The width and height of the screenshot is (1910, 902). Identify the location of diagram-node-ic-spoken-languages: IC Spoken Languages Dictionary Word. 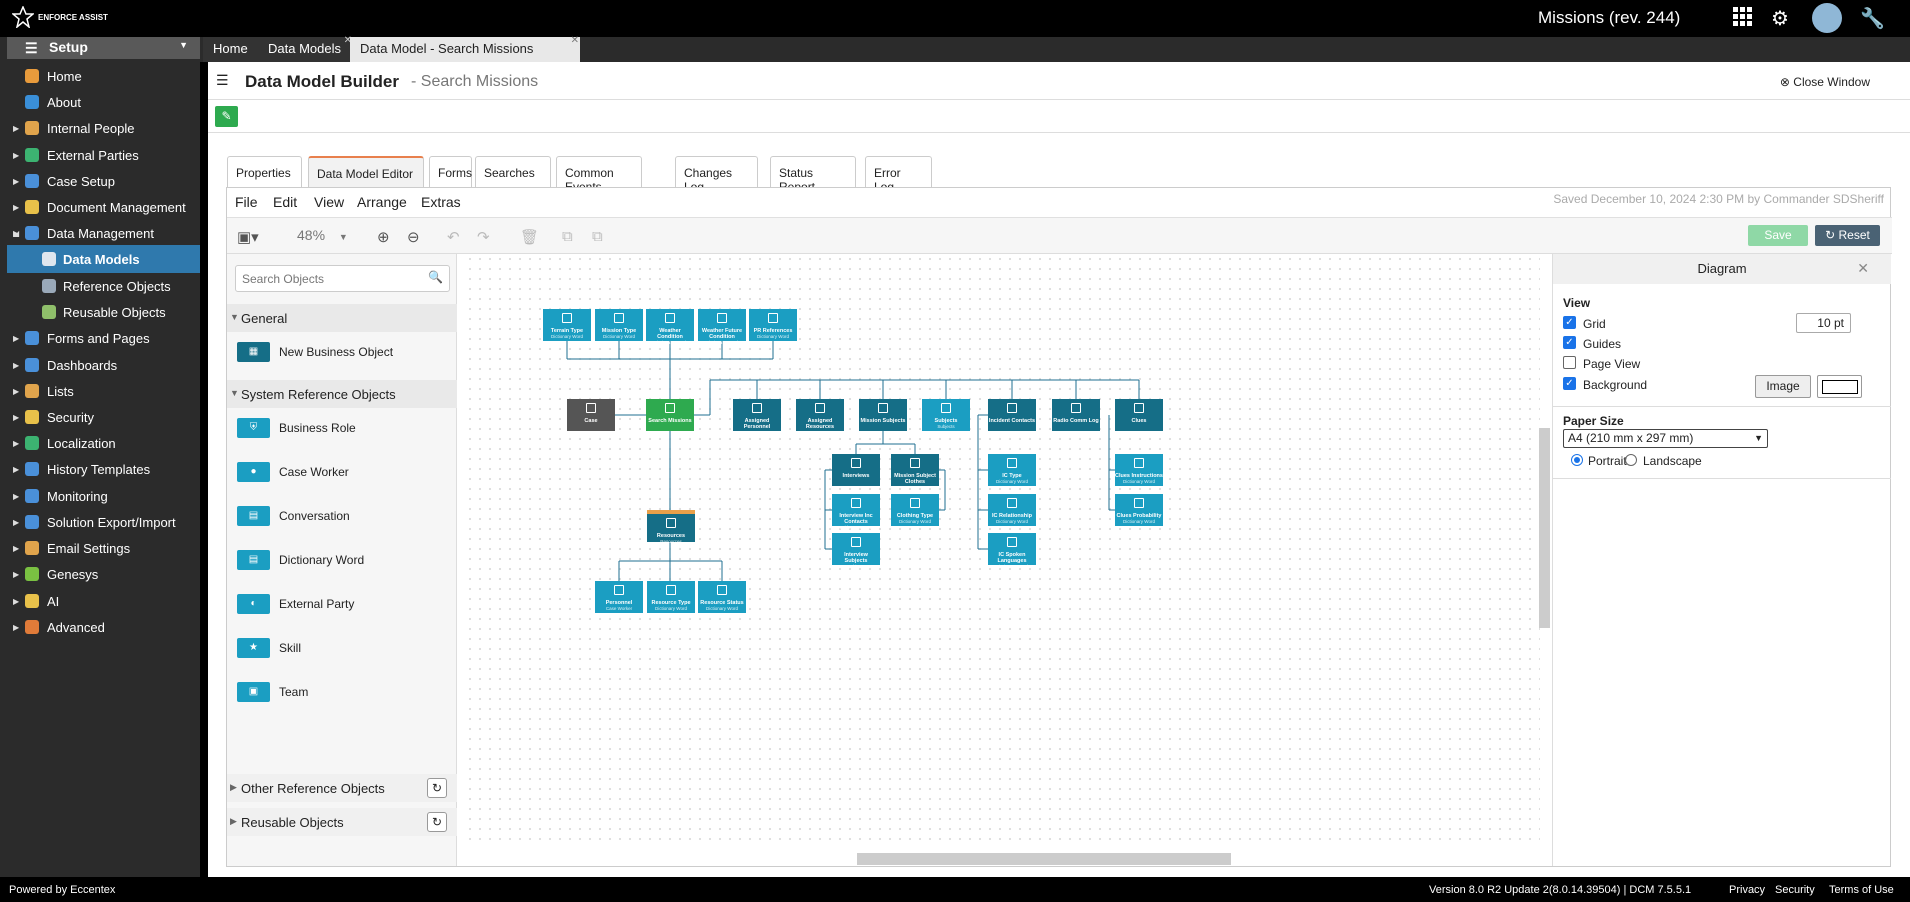
(1012, 551).